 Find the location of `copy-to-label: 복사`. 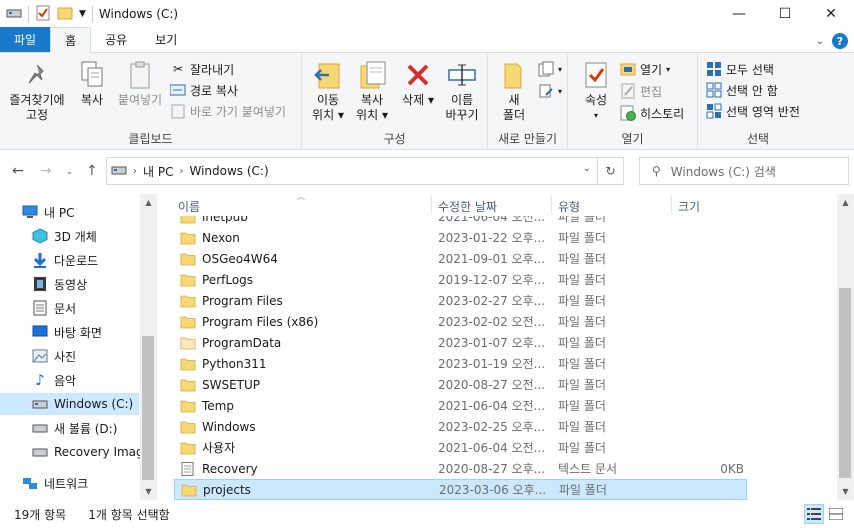

copy-to-label: 복사 is located at coordinates (372, 100).